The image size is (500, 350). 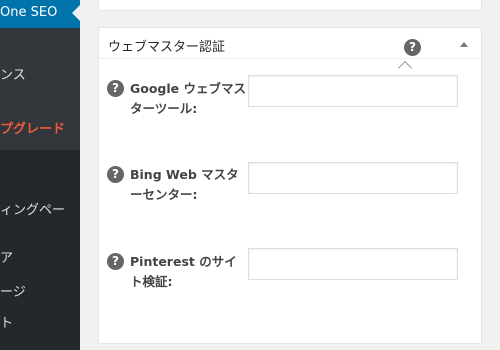 I want to click on google-webmaster-input, so click(x=353, y=91).